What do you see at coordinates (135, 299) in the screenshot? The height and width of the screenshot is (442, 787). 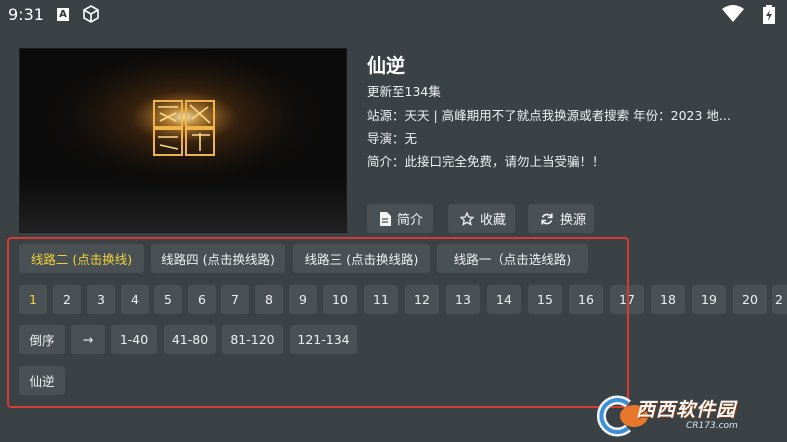 I see `episode-button: 4` at bounding box center [135, 299].